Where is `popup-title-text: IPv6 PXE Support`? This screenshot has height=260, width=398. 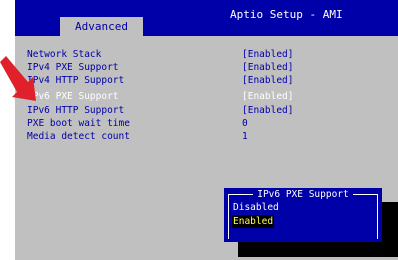
popup-title-text: IPv6 PXE Support is located at coordinates (303, 194).